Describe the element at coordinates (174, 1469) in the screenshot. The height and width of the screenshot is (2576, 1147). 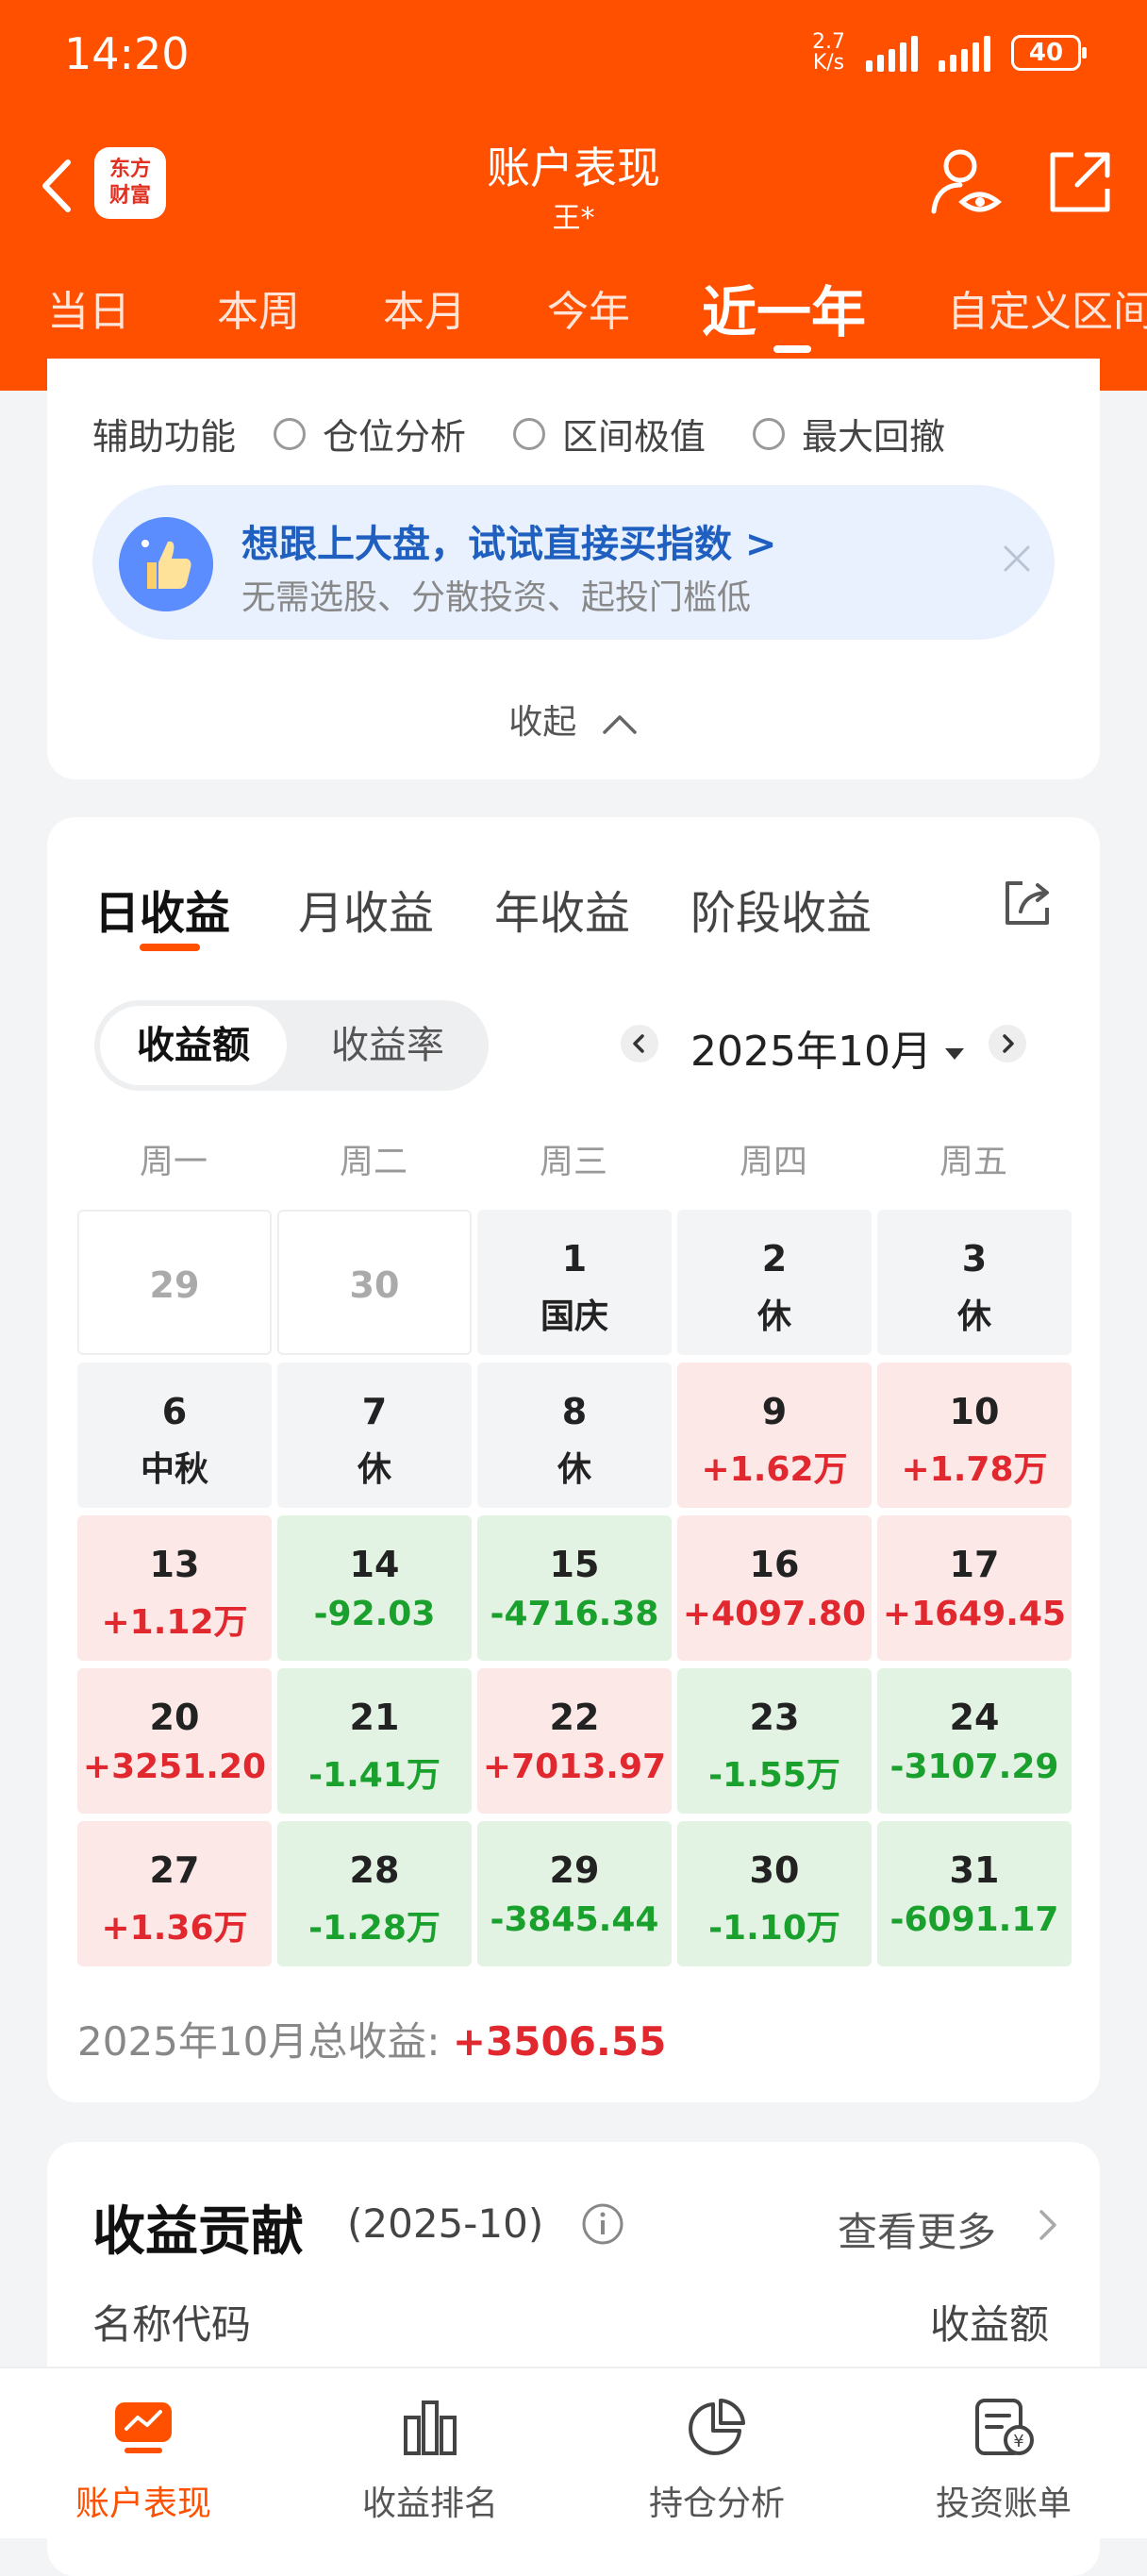
I see `holiday-label: 中秋` at that location.